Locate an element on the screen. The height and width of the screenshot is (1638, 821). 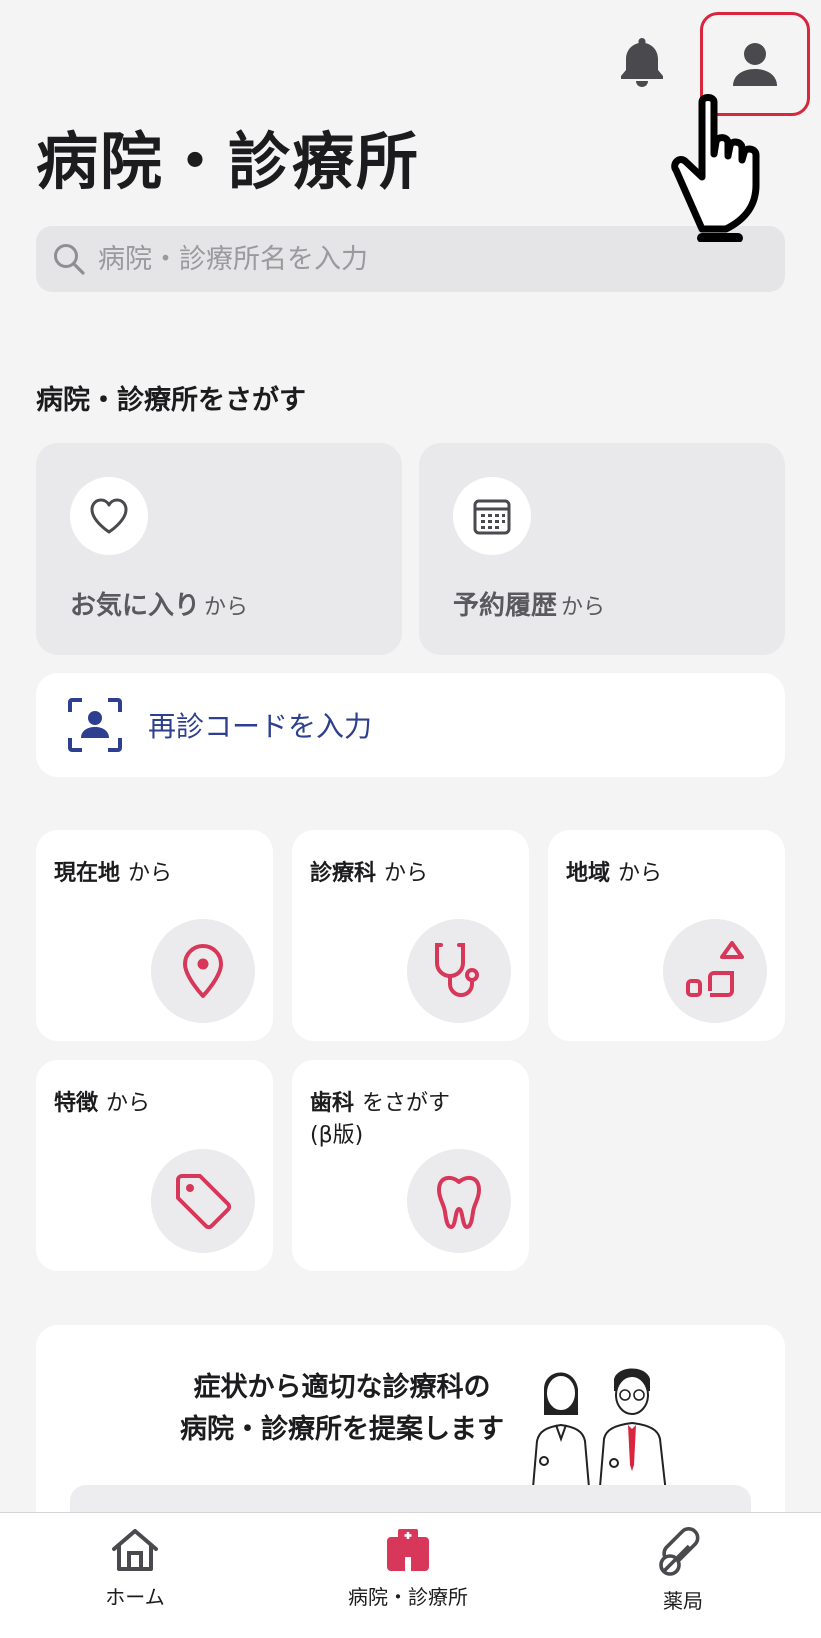
search-input is located at coordinates (416, 259).